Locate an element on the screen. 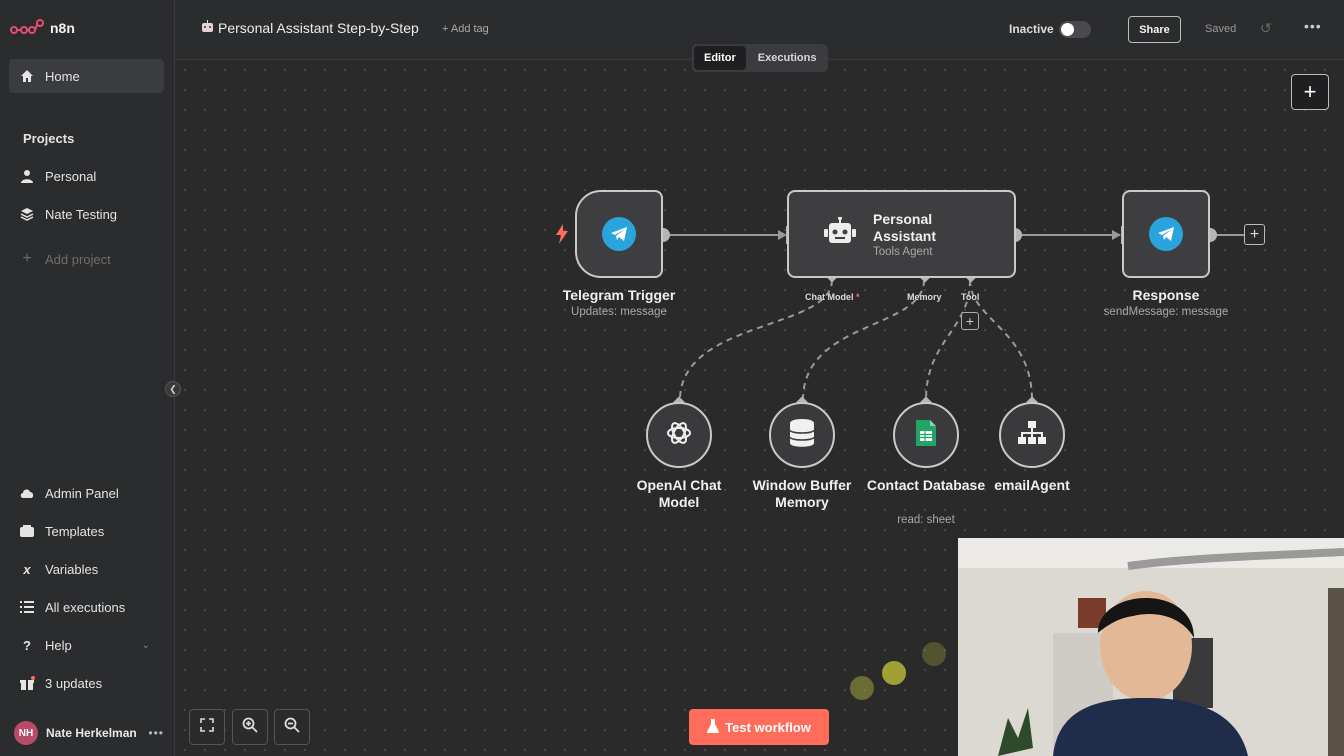 The height and width of the screenshot is (756, 1344). add-tool-button: + is located at coordinates (970, 321).